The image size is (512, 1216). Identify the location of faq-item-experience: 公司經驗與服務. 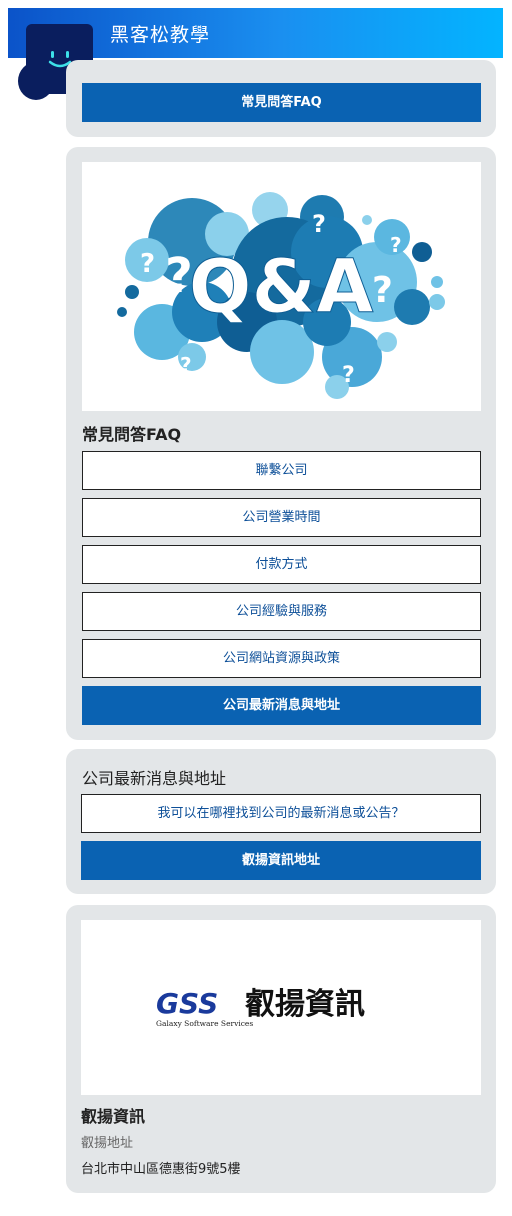
(281, 611).